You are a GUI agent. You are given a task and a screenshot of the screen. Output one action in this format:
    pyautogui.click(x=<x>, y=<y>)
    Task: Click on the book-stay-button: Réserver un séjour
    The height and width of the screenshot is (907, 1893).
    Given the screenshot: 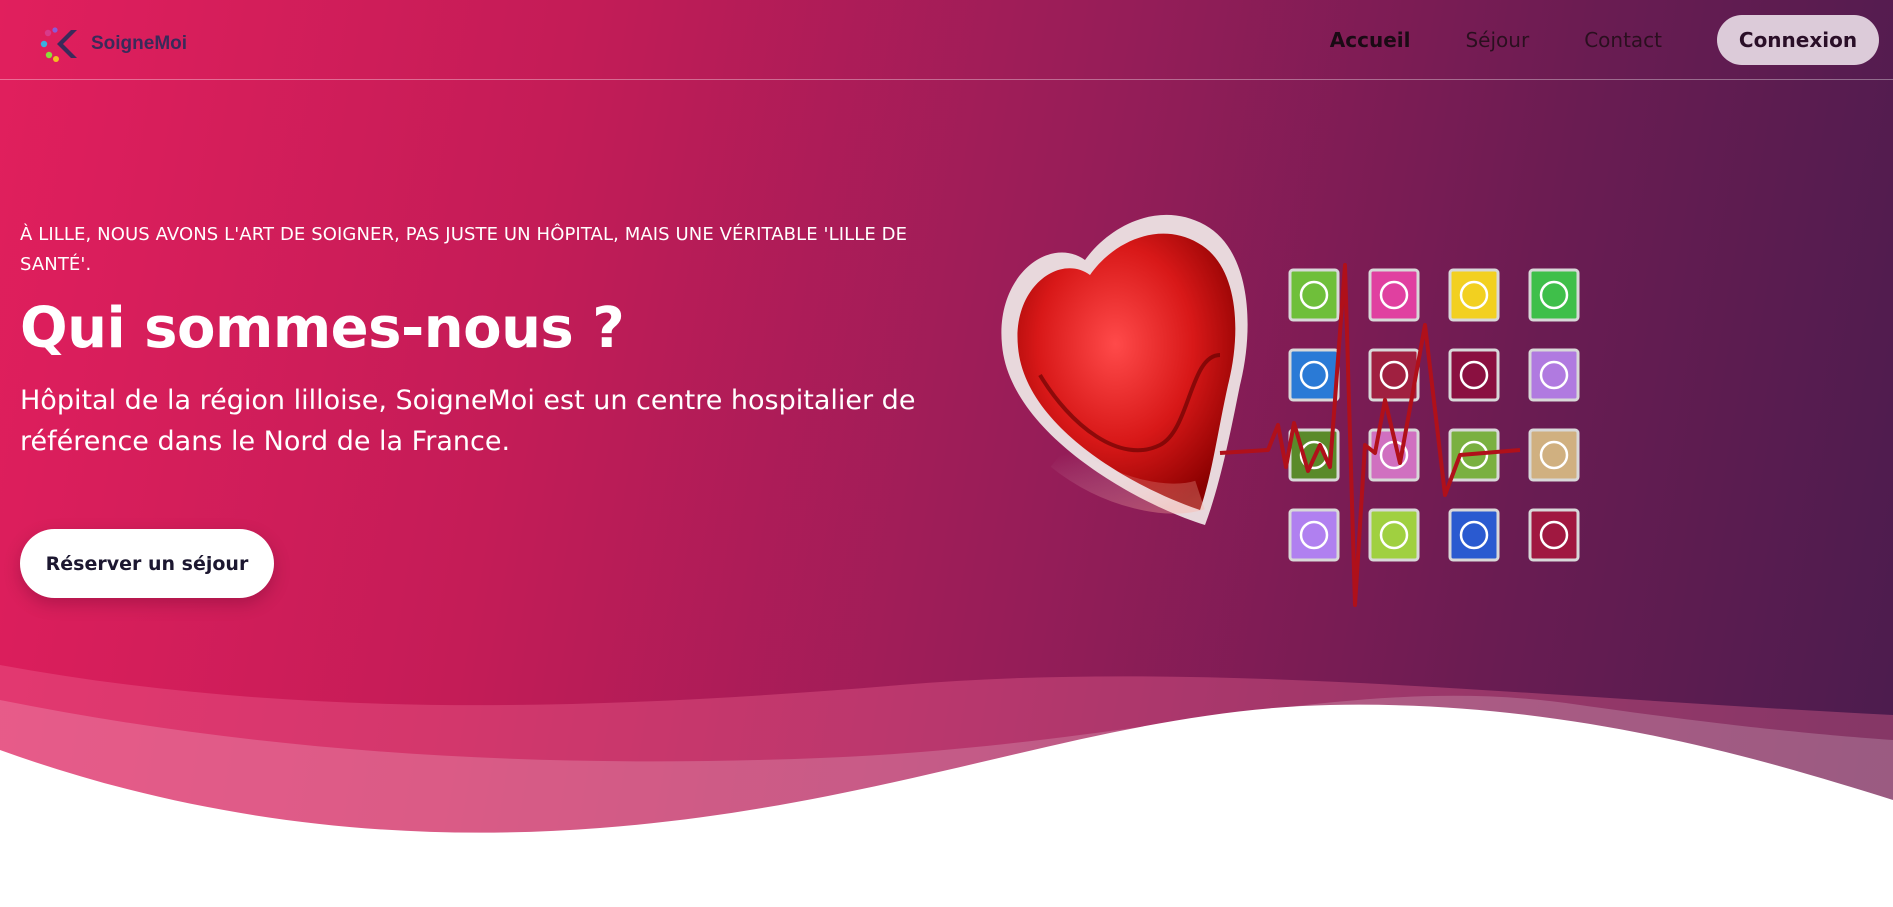 What is the action you would take?
    pyautogui.click(x=147, y=563)
    